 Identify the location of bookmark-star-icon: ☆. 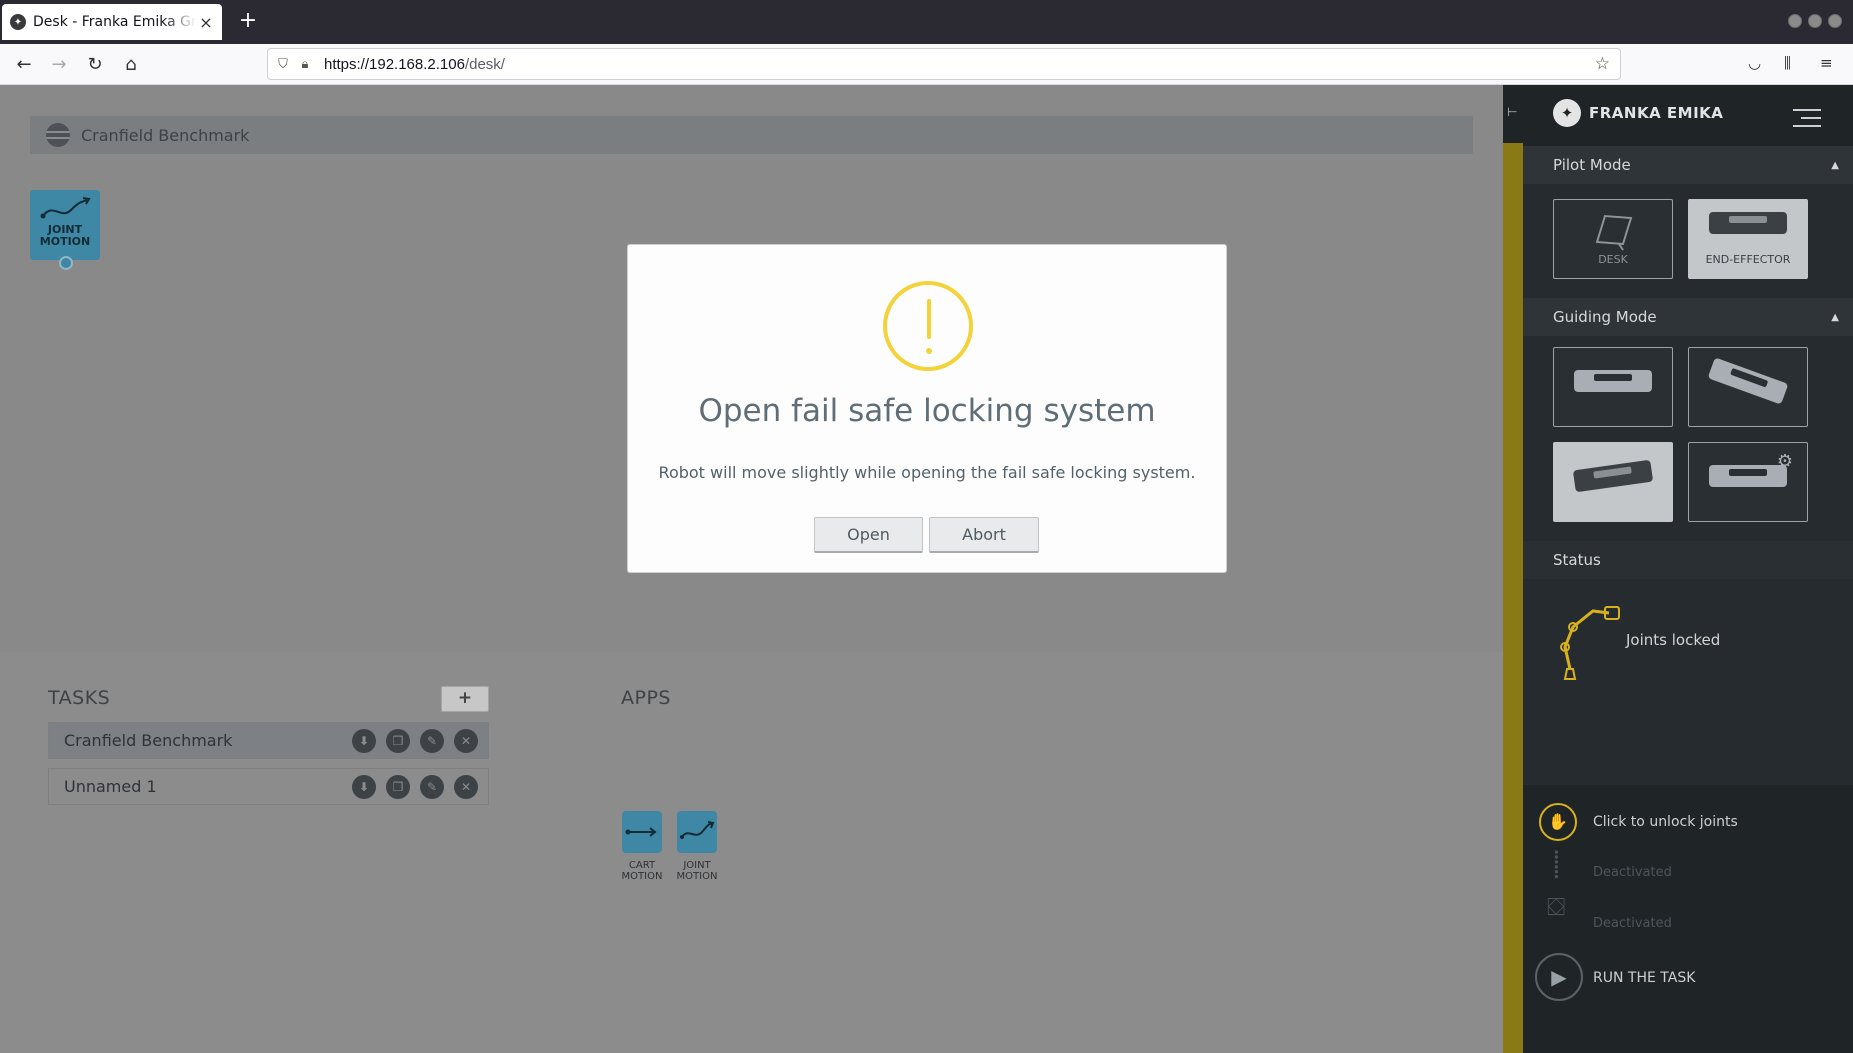
(1602, 64).